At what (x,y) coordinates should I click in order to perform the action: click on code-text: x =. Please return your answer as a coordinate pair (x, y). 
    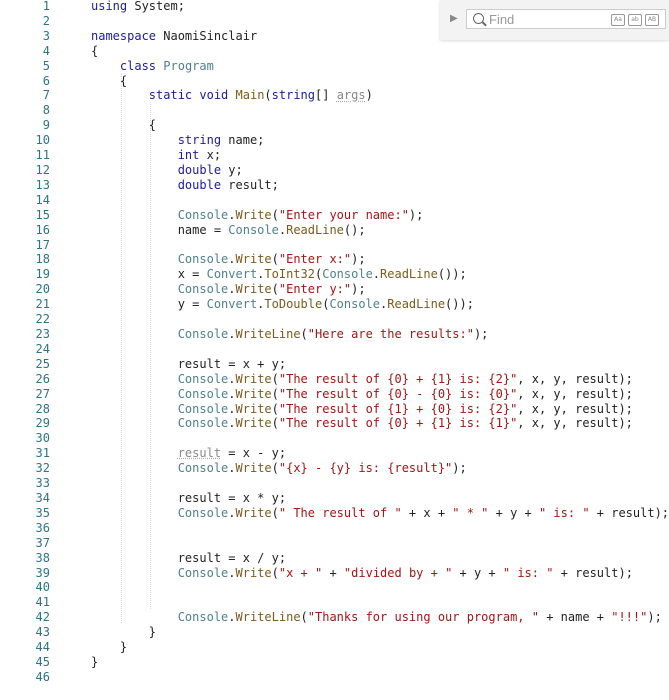
    Looking at the image, I should click on (149, 274).